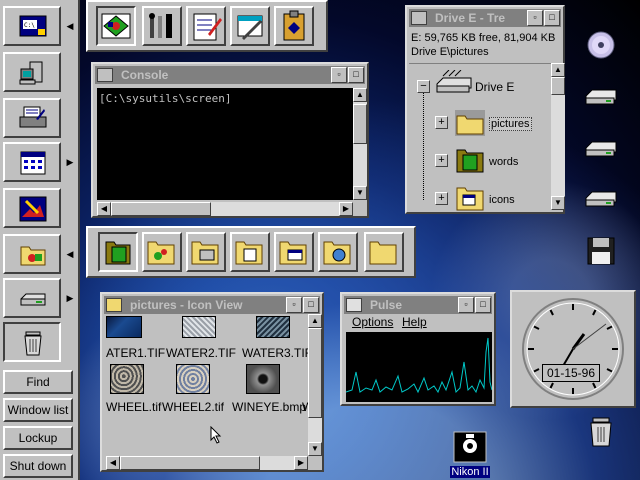 The width and height of the screenshot is (640, 480). What do you see at coordinates (135, 353) in the screenshot?
I see `file-label: ATER1.TIF` at bounding box center [135, 353].